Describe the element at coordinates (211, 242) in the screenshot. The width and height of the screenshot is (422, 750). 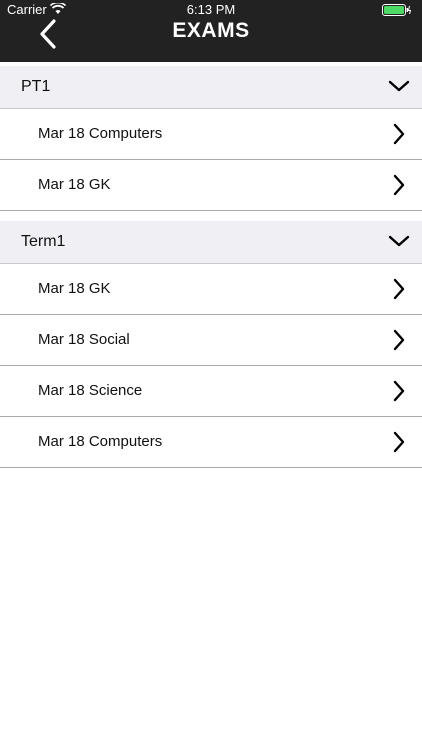
I see `section-header-term1: Term1` at that location.